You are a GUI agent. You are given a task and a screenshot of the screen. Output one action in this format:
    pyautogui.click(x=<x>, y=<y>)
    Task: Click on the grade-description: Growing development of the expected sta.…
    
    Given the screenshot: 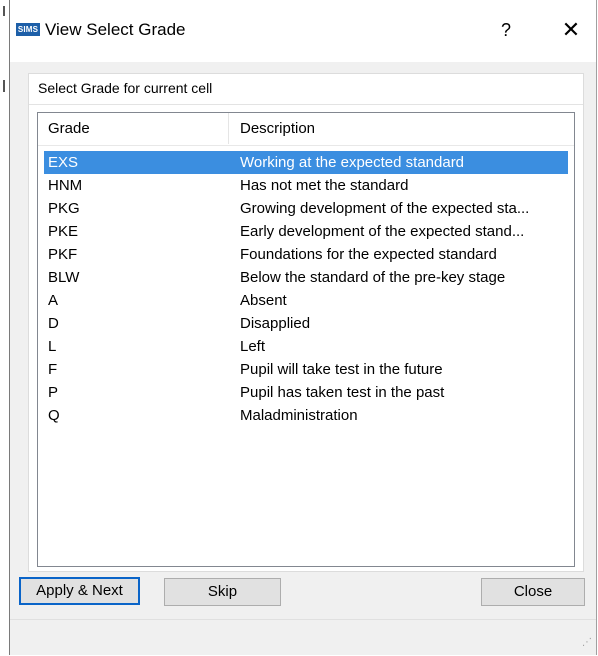 What is the action you would take?
    pyautogui.click(x=385, y=208)
    